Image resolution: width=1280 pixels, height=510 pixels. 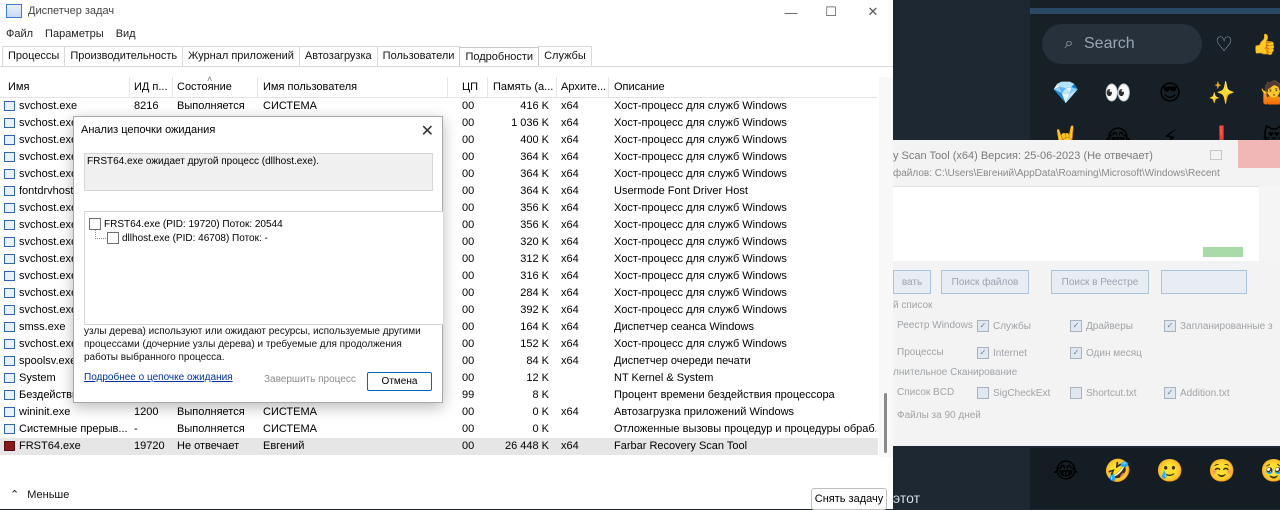 I want to click on emoji-item: 💎, so click(x=1066, y=93).